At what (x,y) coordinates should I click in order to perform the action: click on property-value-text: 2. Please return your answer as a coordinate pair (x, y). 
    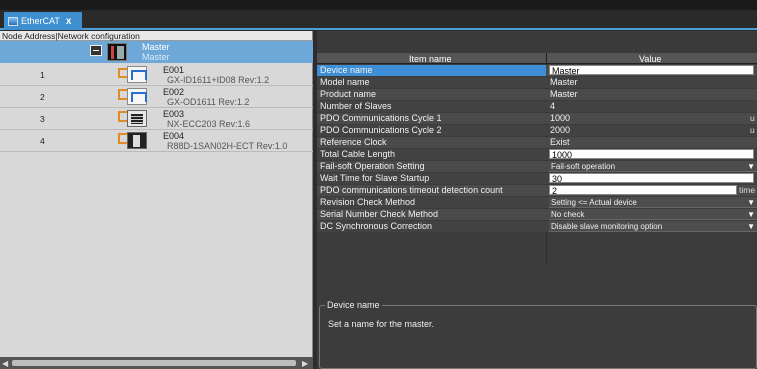
    Looking at the image, I should click on (555, 191).